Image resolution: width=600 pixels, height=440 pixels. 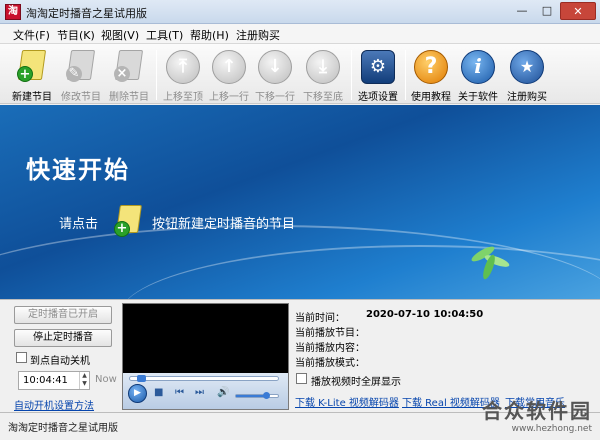 What do you see at coordinates (79, 224) in the screenshot?
I see `banner-instruction-prefix: 请点击` at bounding box center [79, 224].